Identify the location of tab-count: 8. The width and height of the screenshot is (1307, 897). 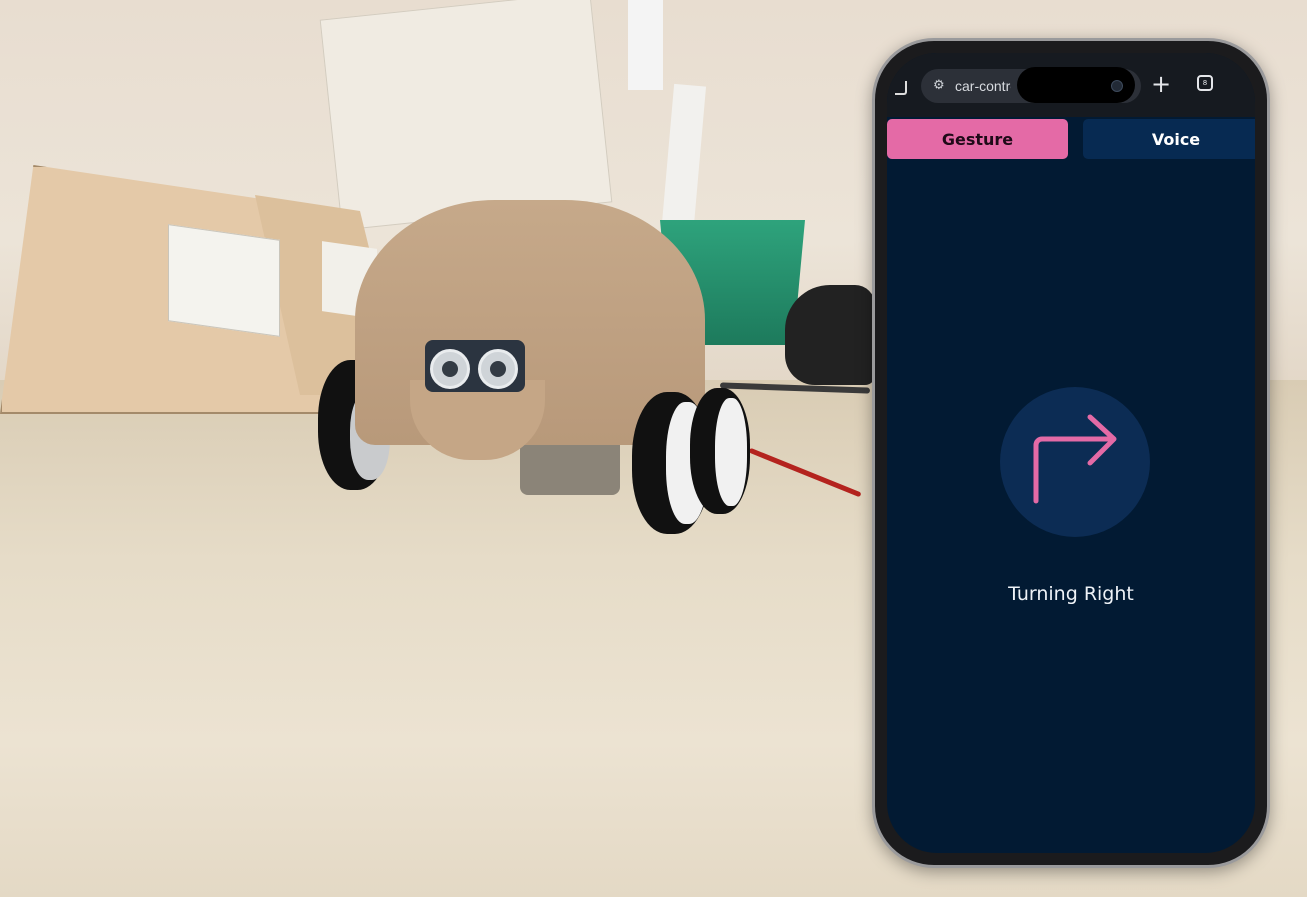
(1205, 83).